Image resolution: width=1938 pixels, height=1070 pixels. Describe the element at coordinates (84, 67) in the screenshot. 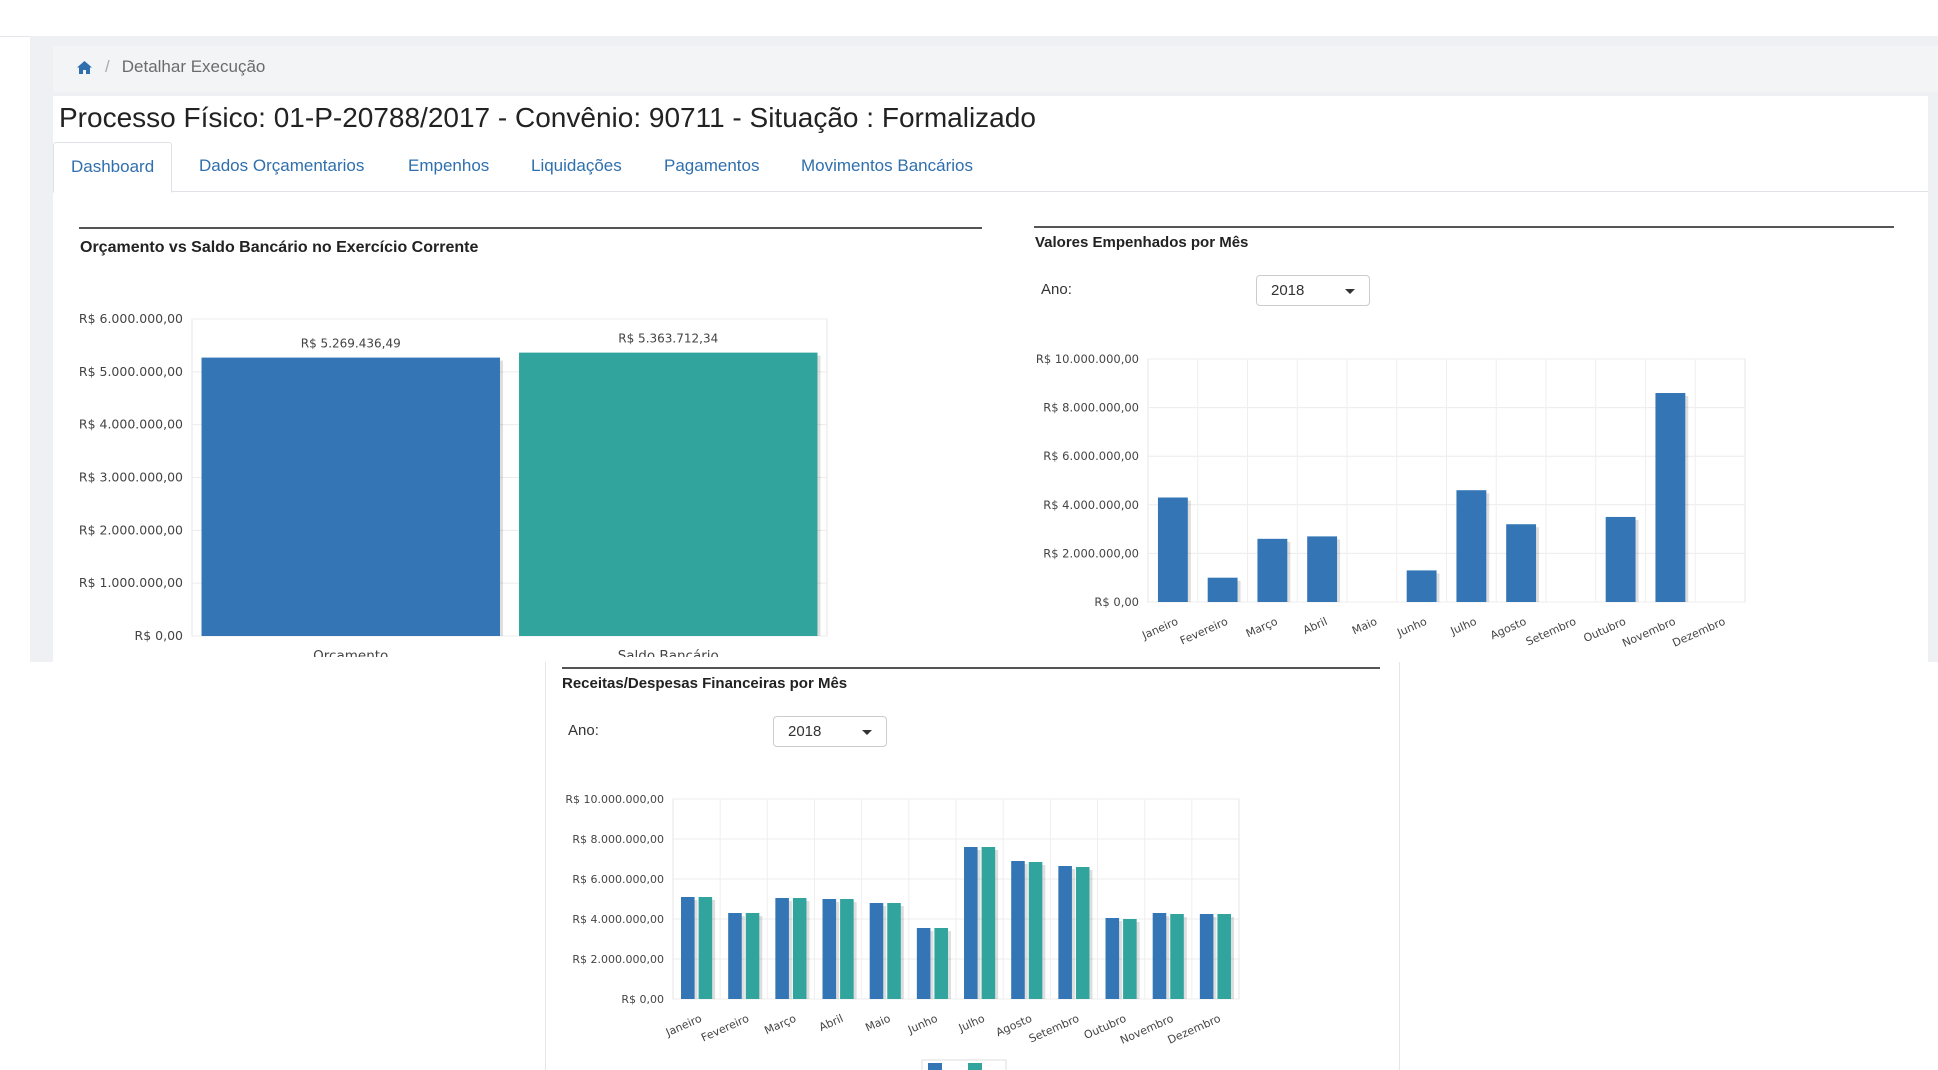

I see `home-icon` at that location.